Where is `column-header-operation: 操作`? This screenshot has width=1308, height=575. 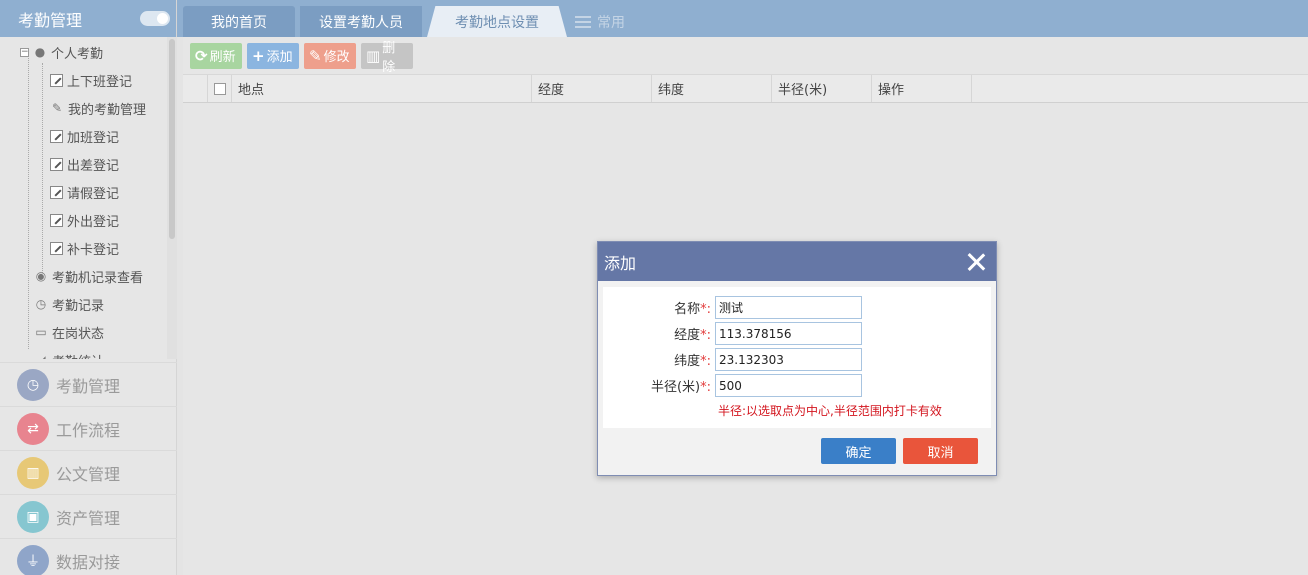 column-header-operation: 操作 is located at coordinates (922, 88).